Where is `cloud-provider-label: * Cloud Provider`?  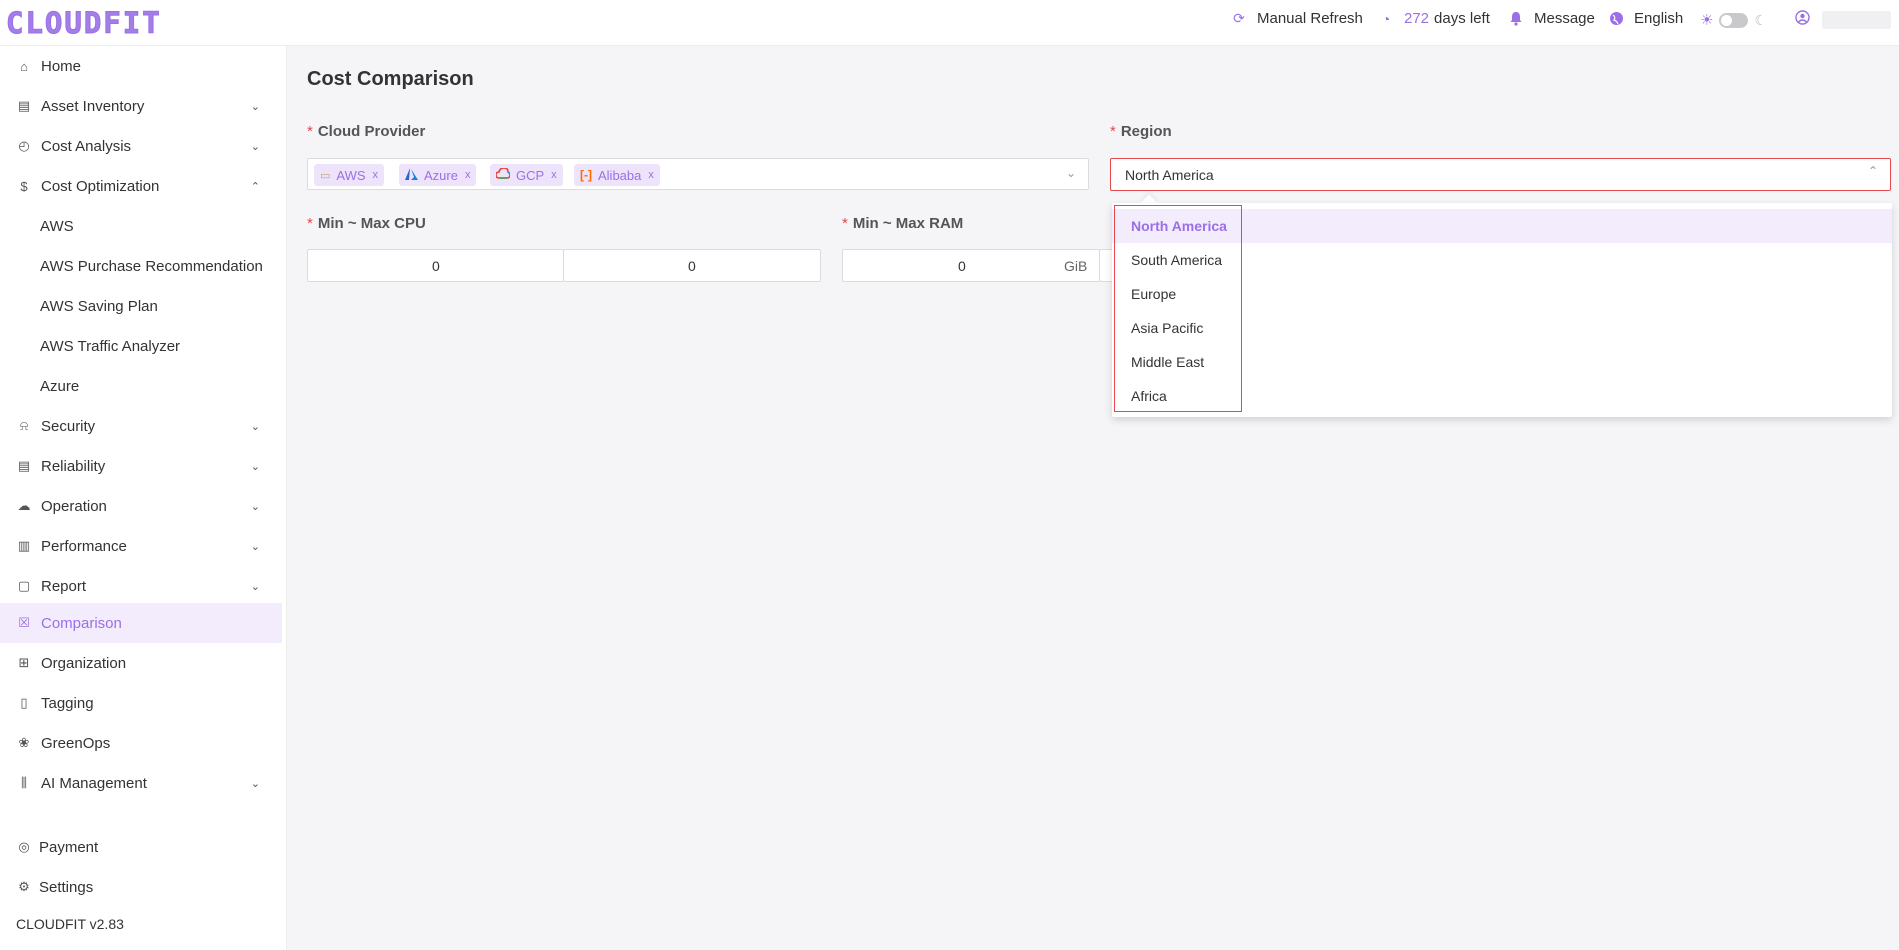
cloud-provider-label: * Cloud Provider is located at coordinates (366, 131).